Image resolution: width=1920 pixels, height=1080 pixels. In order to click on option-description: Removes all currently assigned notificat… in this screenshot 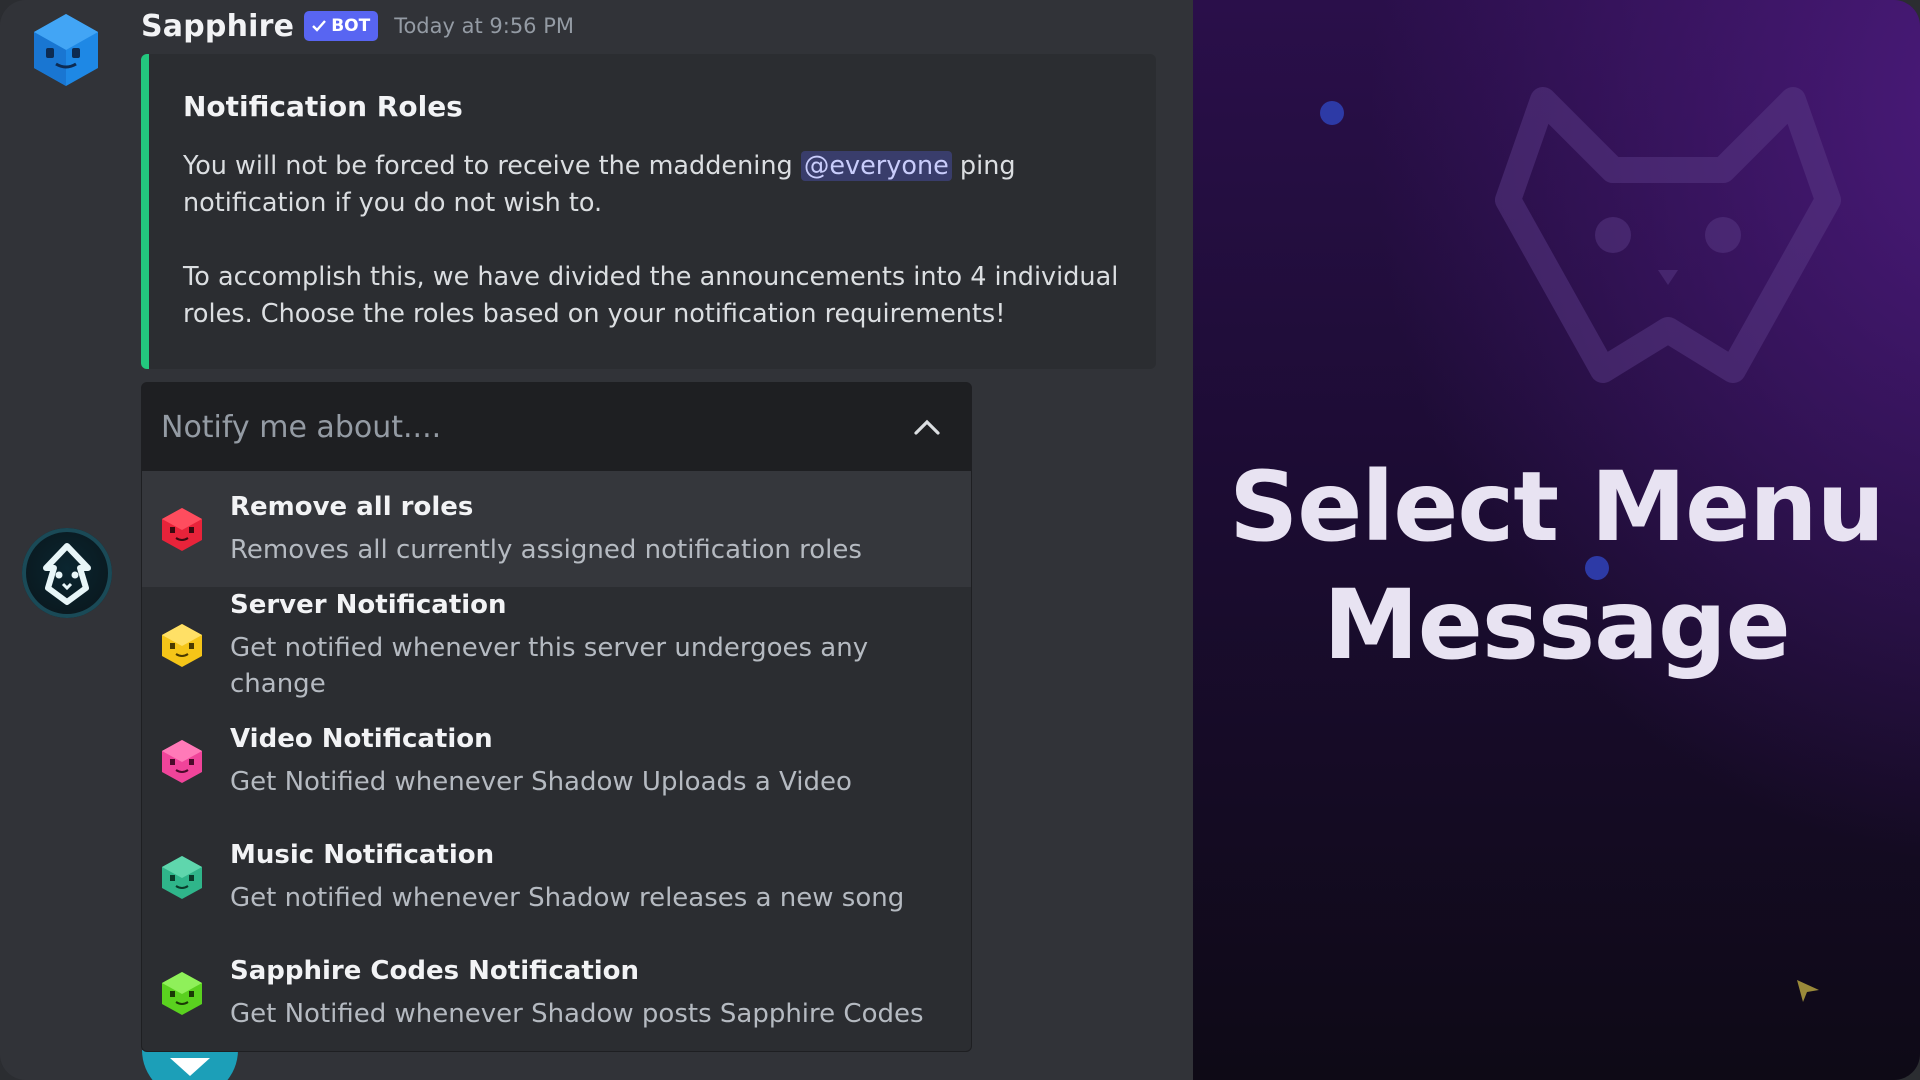, I will do `click(546, 550)`.